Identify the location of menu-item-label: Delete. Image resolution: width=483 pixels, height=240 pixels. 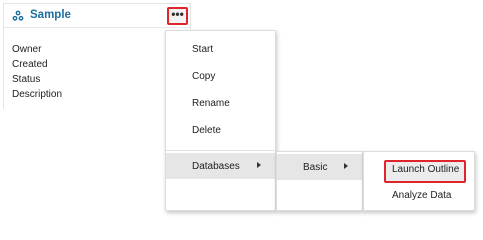
(206, 130).